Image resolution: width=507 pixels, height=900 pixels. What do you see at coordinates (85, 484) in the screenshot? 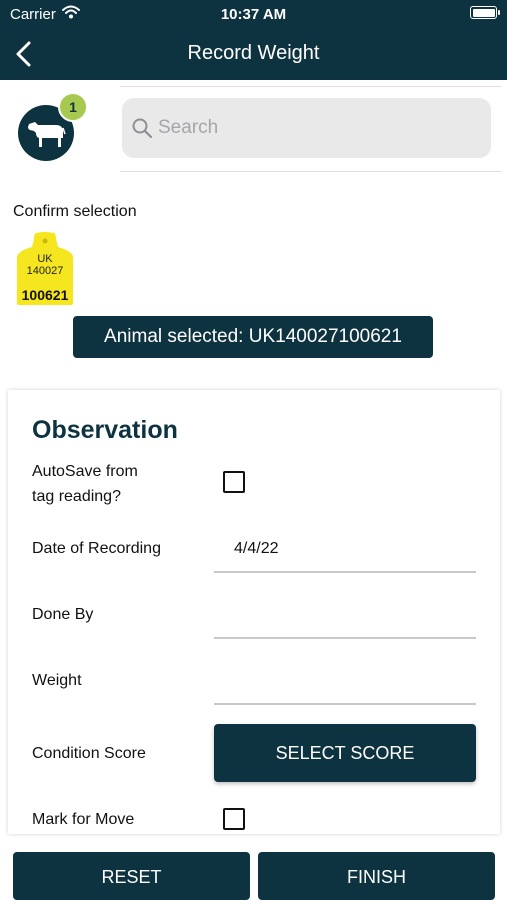
I see `autosave-label: AutoSave from tag reading?` at bounding box center [85, 484].